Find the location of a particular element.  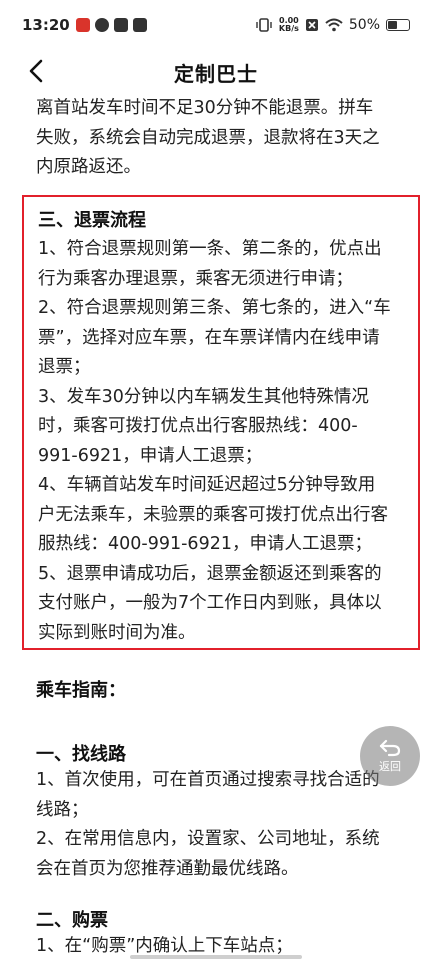

home-indicator is located at coordinates (216, 957).